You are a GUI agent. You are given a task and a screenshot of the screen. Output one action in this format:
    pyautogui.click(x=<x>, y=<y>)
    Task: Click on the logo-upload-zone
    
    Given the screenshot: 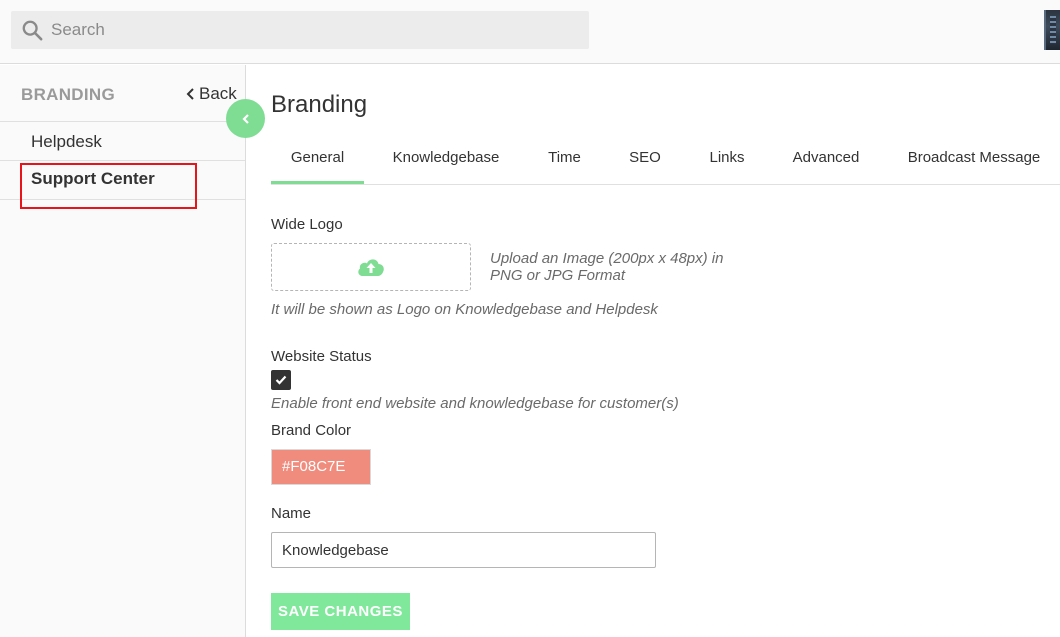 What is the action you would take?
    pyautogui.click(x=371, y=267)
    